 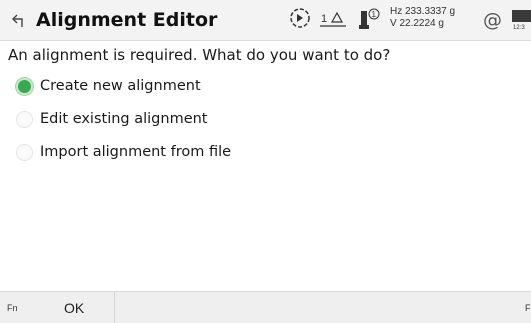 What do you see at coordinates (24, 86) in the screenshot?
I see `radio-button-selected` at bounding box center [24, 86].